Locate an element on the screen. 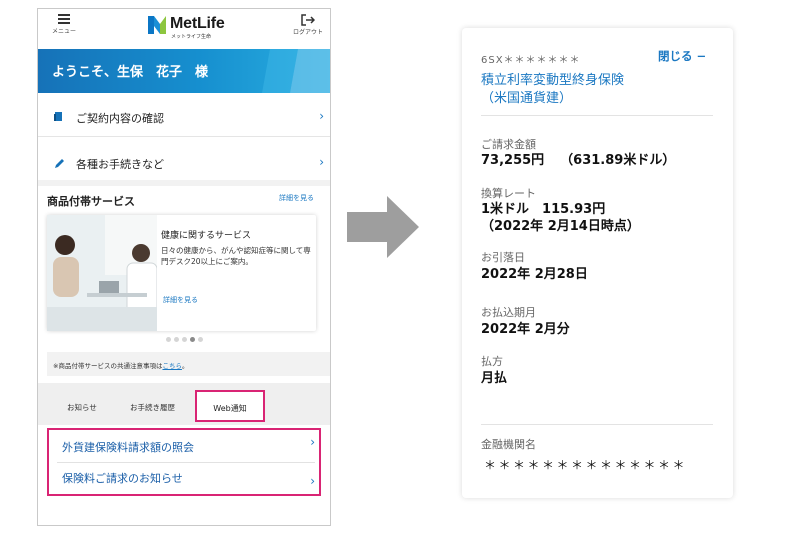 The height and width of the screenshot is (536, 785). debit-date-label: お引落日 is located at coordinates (503, 257).